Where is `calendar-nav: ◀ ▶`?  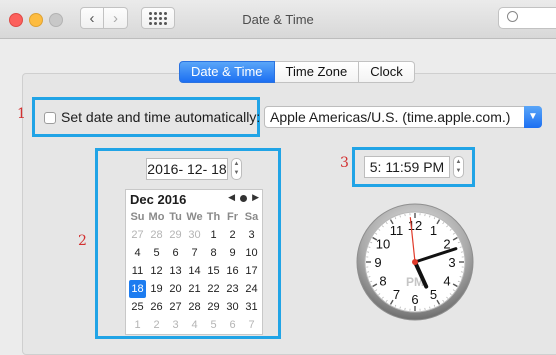
calendar-nav: ◀ ▶ is located at coordinates (243, 197).